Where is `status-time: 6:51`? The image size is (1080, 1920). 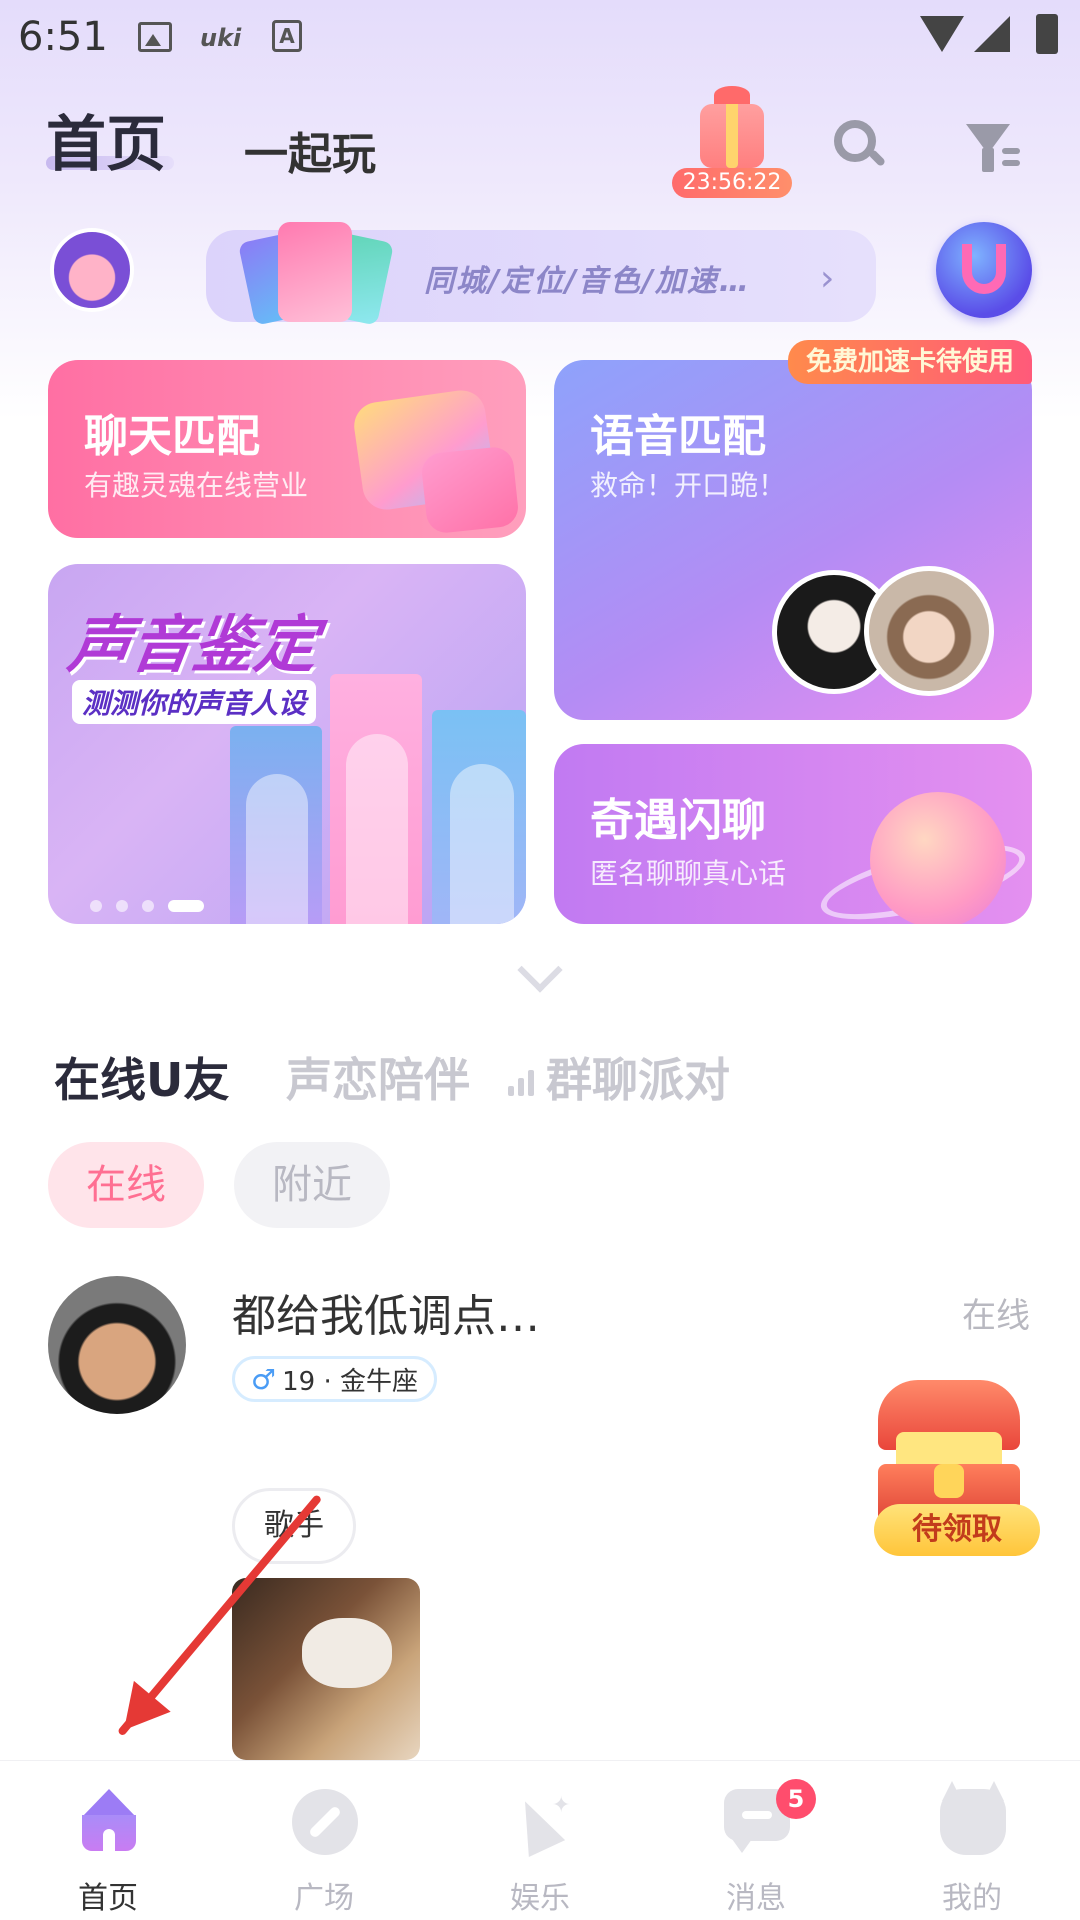 status-time: 6:51 is located at coordinates (63, 37).